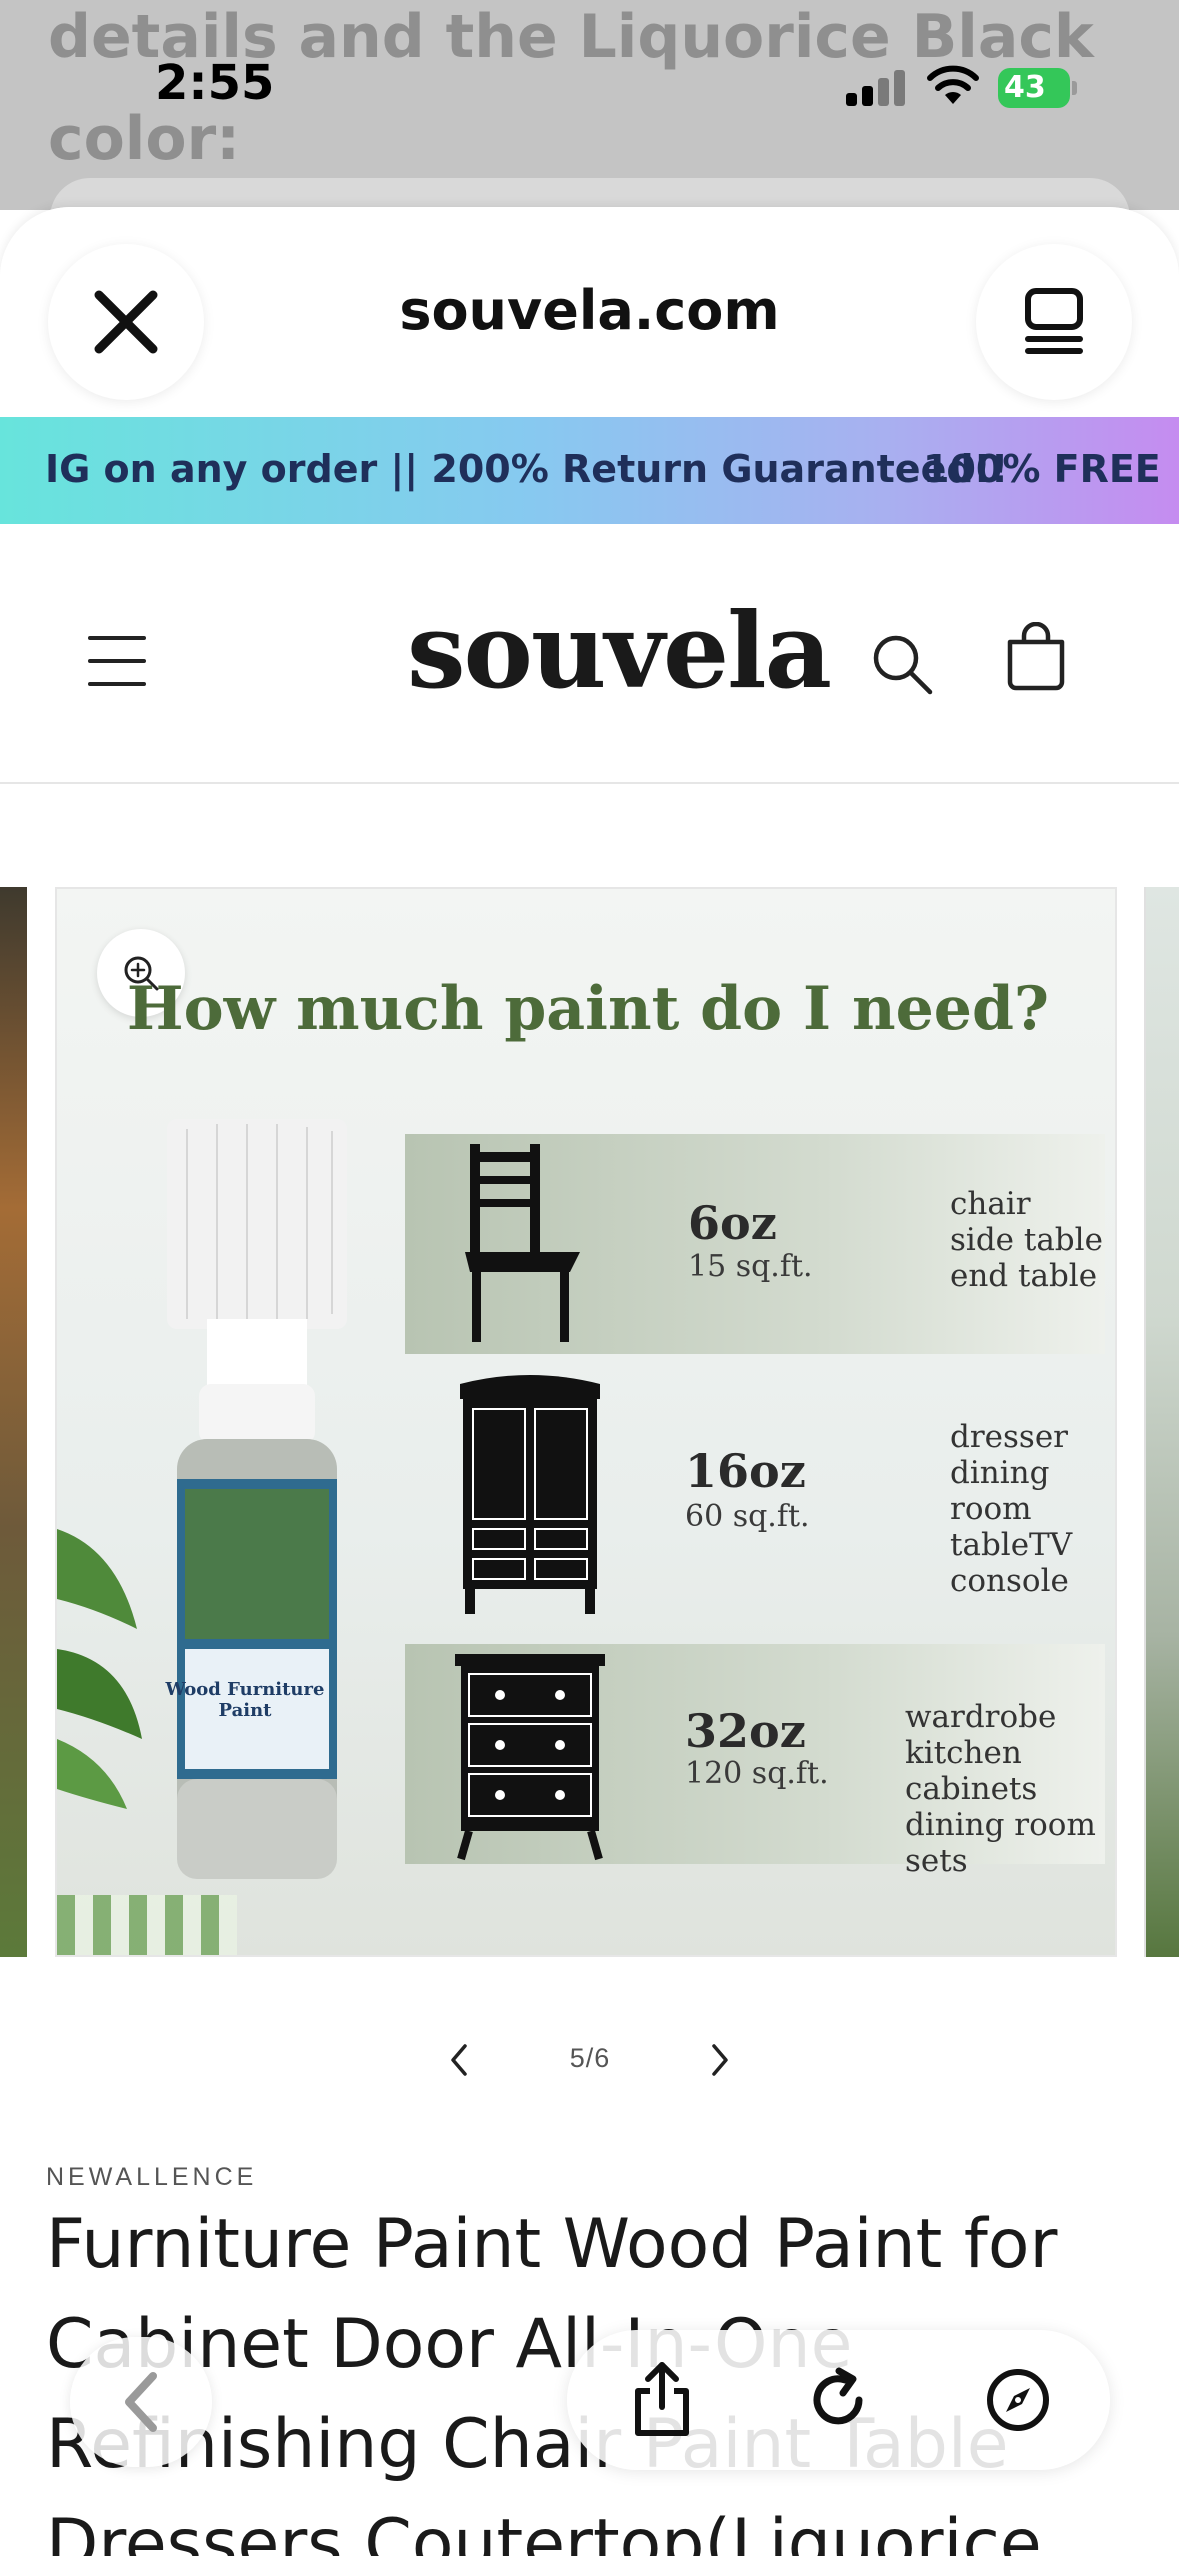 This screenshot has height=2556, width=1179. What do you see at coordinates (1011, 1509) in the screenshot?
I see `tier-uses: dresser dining room tableTV console` at bounding box center [1011, 1509].